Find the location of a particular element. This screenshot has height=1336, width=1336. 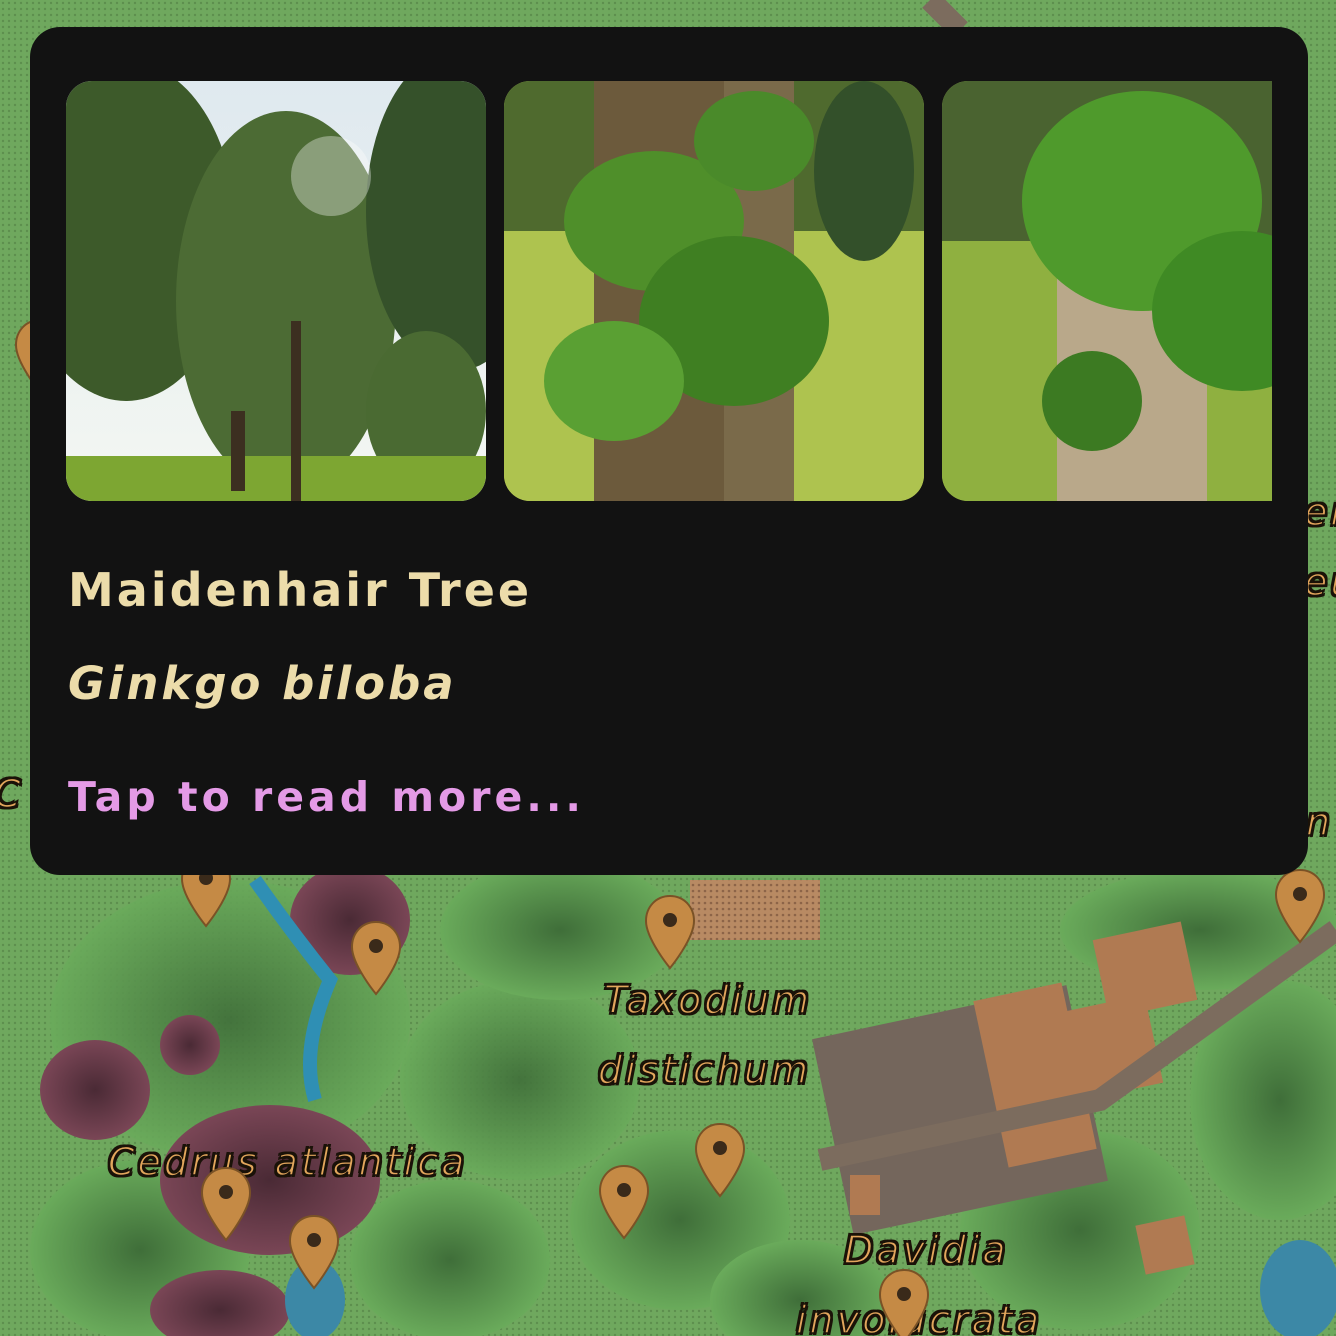

ginkgo-leaves-trunk-photo is located at coordinates (714, 291).